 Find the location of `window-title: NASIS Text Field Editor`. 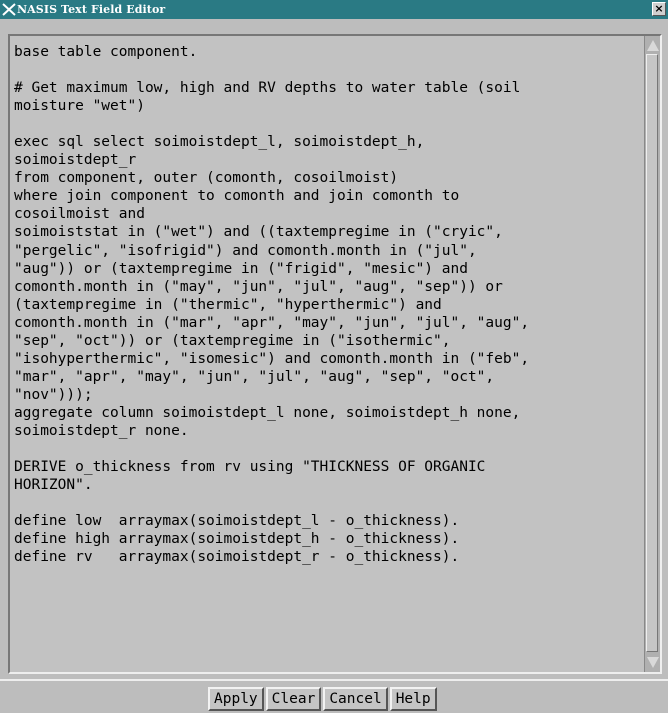

window-title: NASIS Text Field Editor is located at coordinates (91, 9).